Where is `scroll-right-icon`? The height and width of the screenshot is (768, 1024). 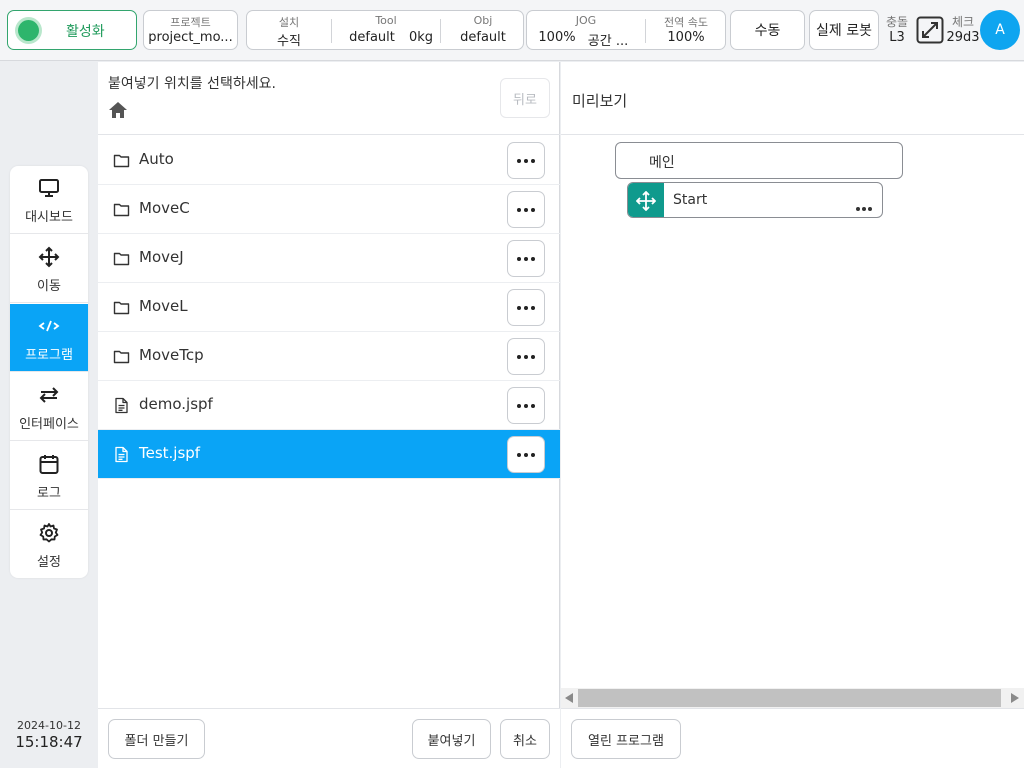
scroll-right-icon is located at coordinates (1015, 698).